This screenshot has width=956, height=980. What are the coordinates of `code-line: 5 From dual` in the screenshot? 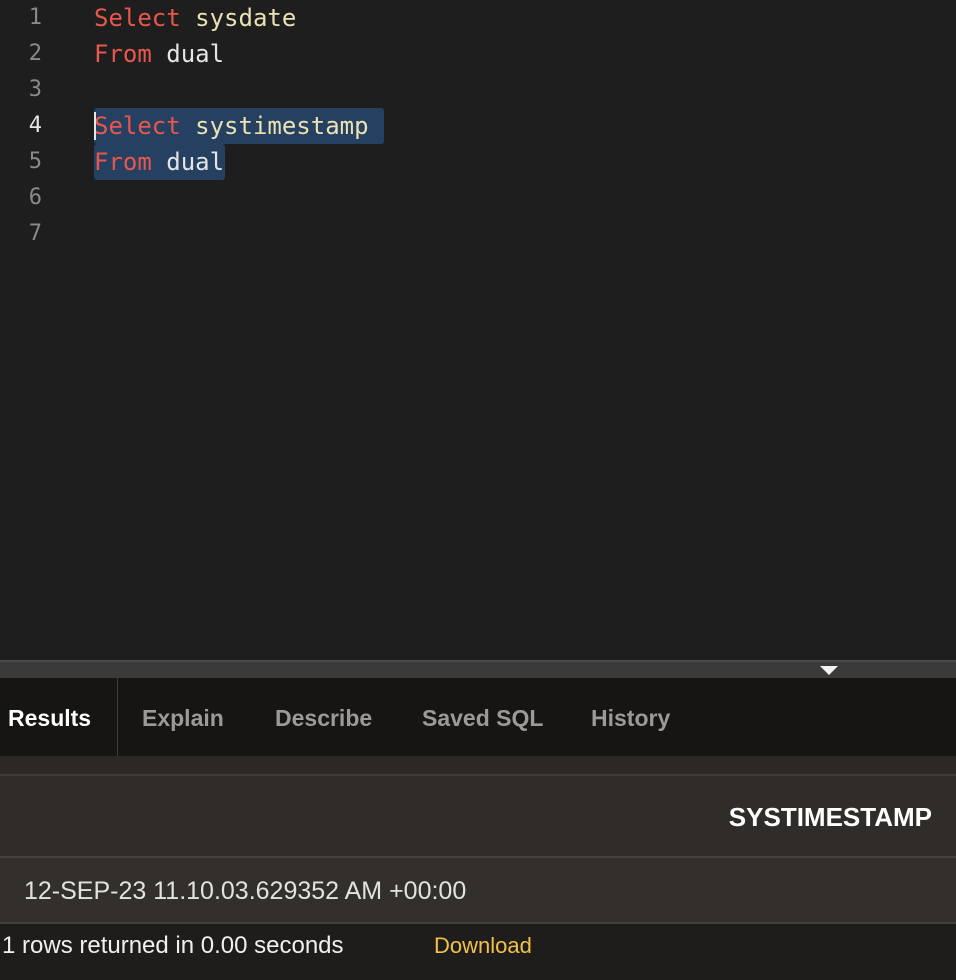 It's located at (478, 162).